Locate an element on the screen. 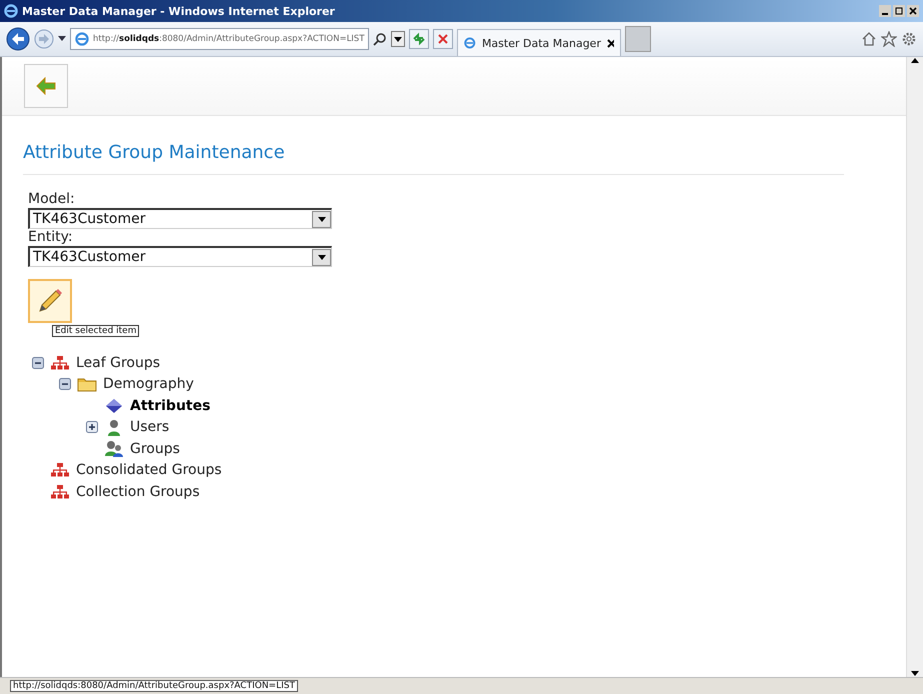 Image resolution: width=923 pixels, height=694 pixels. folder-icon is located at coordinates (87, 384).